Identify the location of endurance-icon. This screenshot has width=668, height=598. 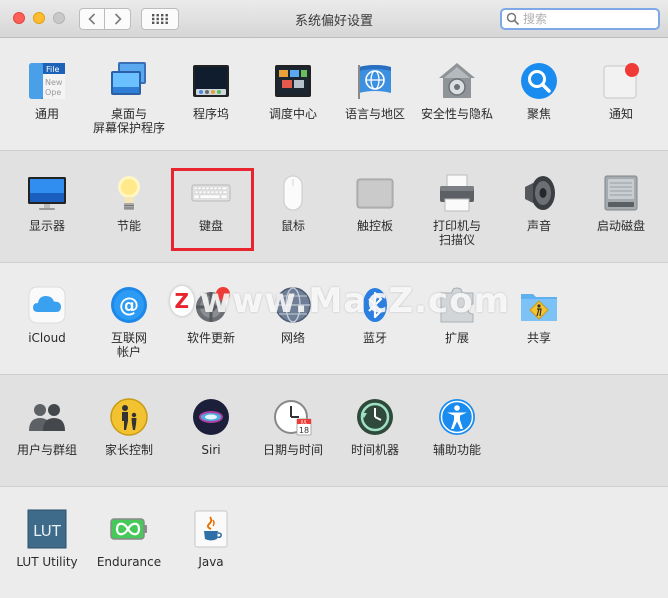
(129, 529).